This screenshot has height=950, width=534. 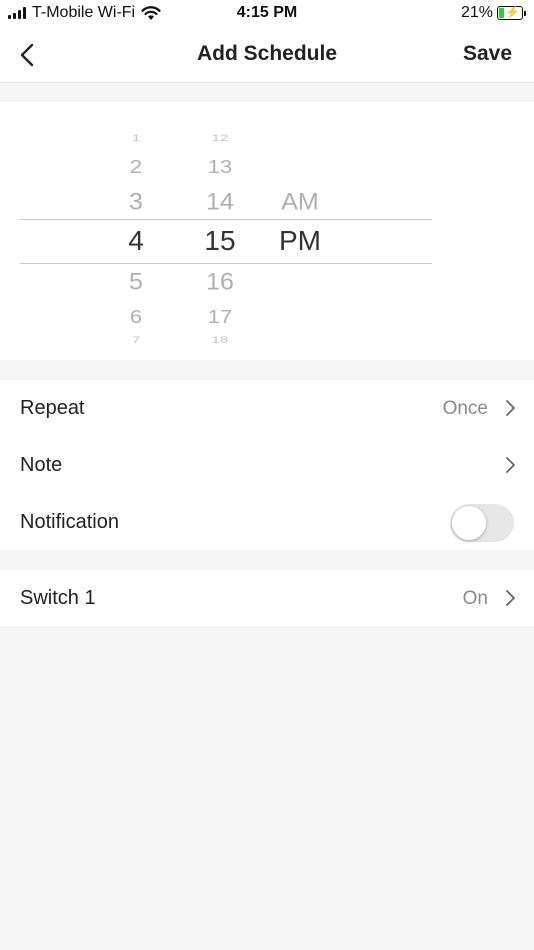 I want to click on battery-icon: ⚡, so click(x=510, y=12).